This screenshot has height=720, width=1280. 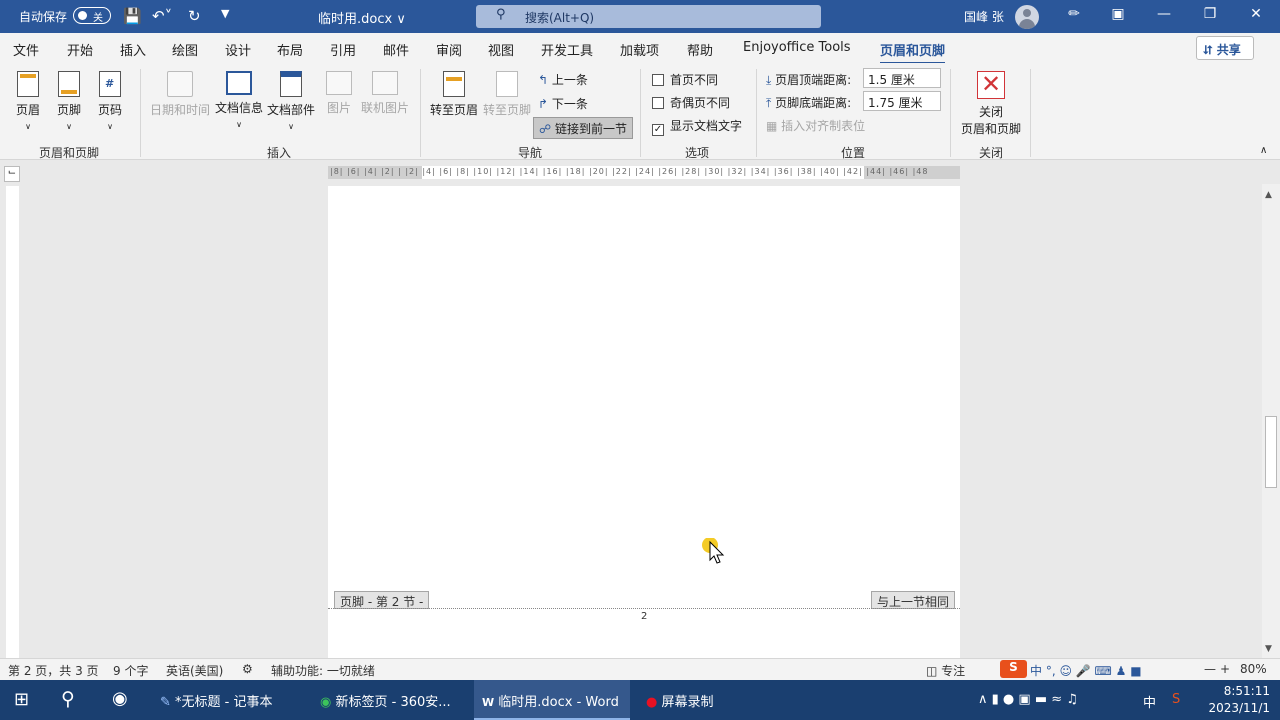 I want to click on different-odd-even-checkbox: 奇偶页不同, so click(x=691, y=102).